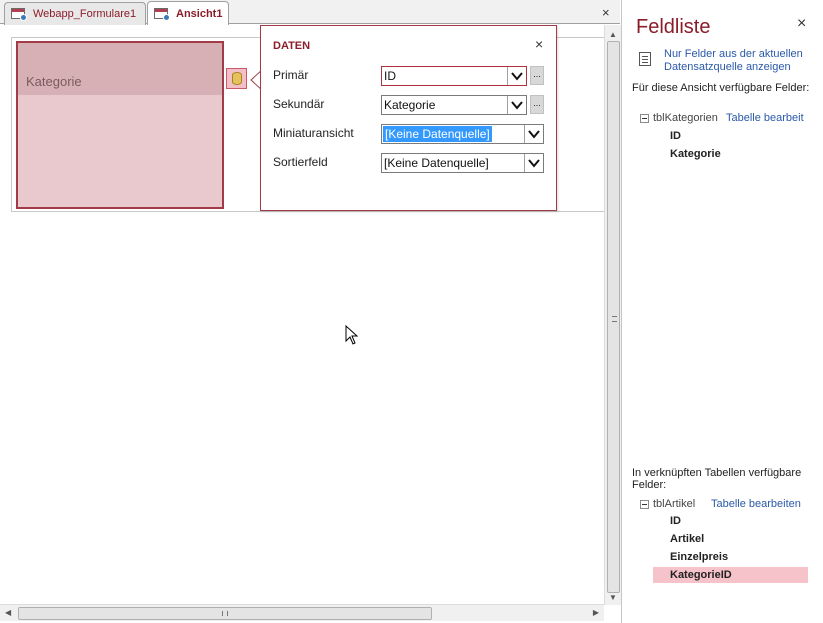 This screenshot has height=623, width=823. Describe the element at coordinates (699, 557) in the screenshot. I see `field-item: Einzelpreis` at that location.